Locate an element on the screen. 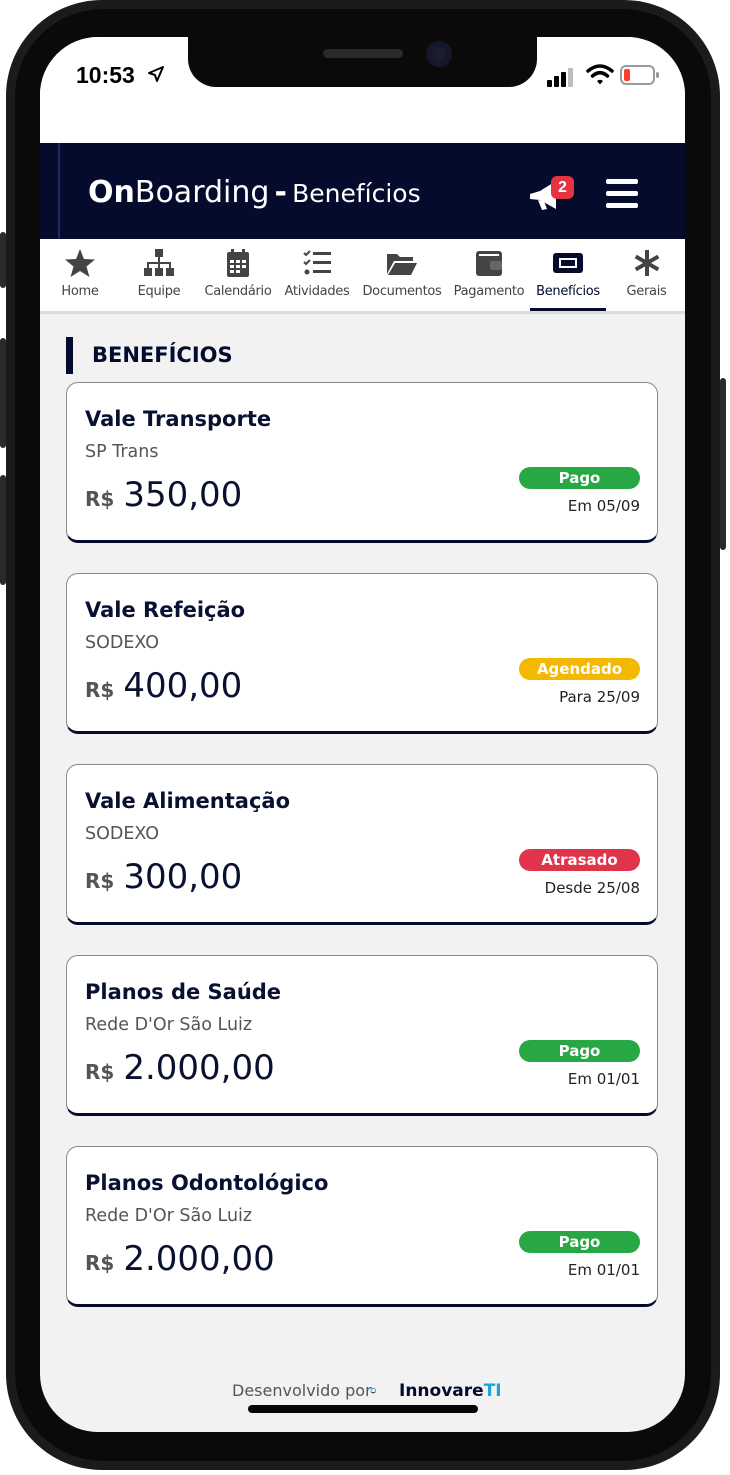  section-title: BENEFÍCIOS is located at coordinates (162, 355).